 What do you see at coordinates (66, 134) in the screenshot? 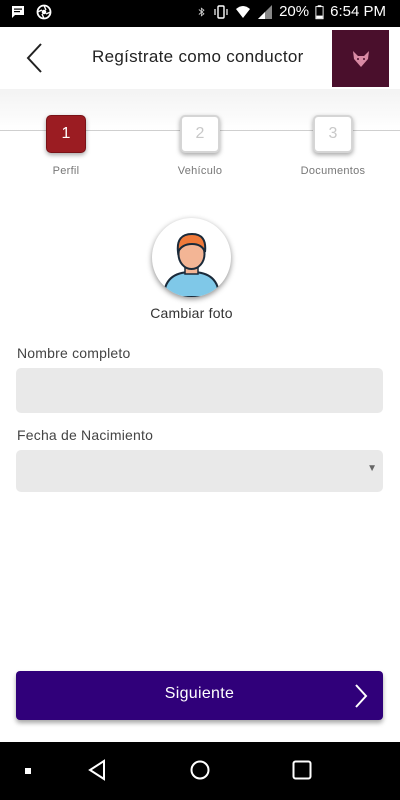
I see `step-1: 1` at bounding box center [66, 134].